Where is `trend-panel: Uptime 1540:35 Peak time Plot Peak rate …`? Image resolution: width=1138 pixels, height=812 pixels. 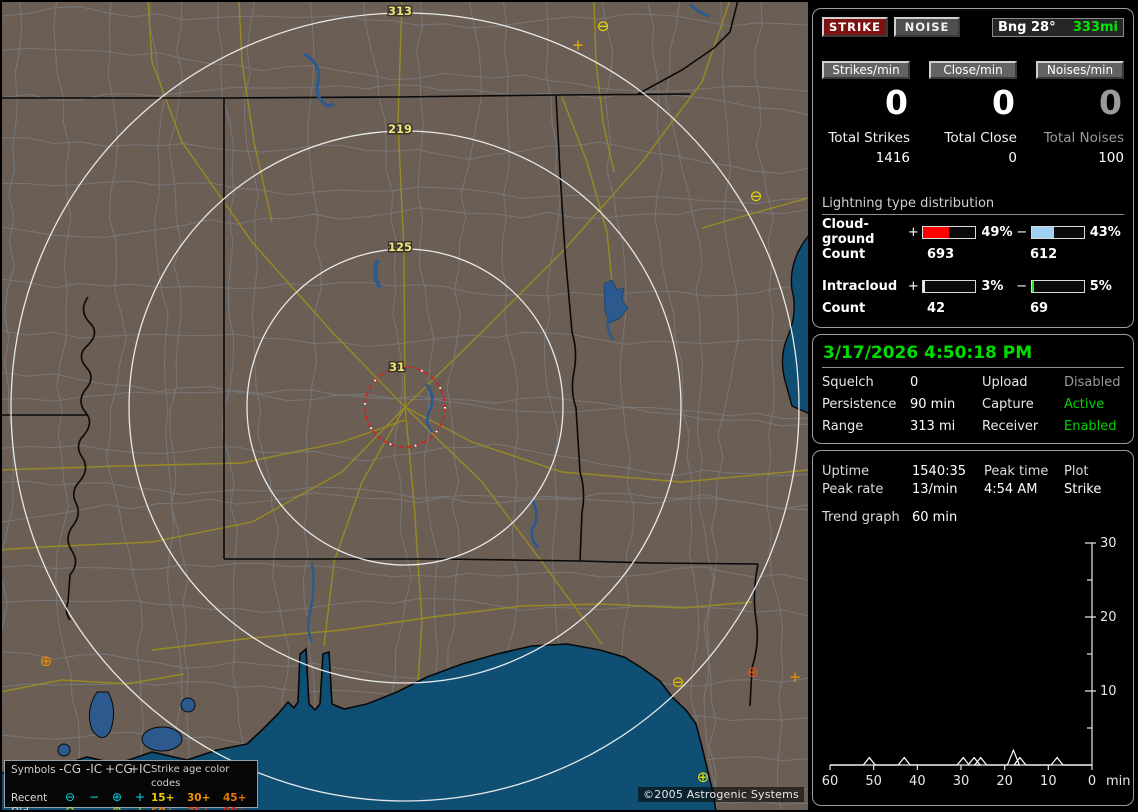
trend-panel: Uptime 1540:35 Peak time Plot Peak rate … is located at coordinates (973, 628).